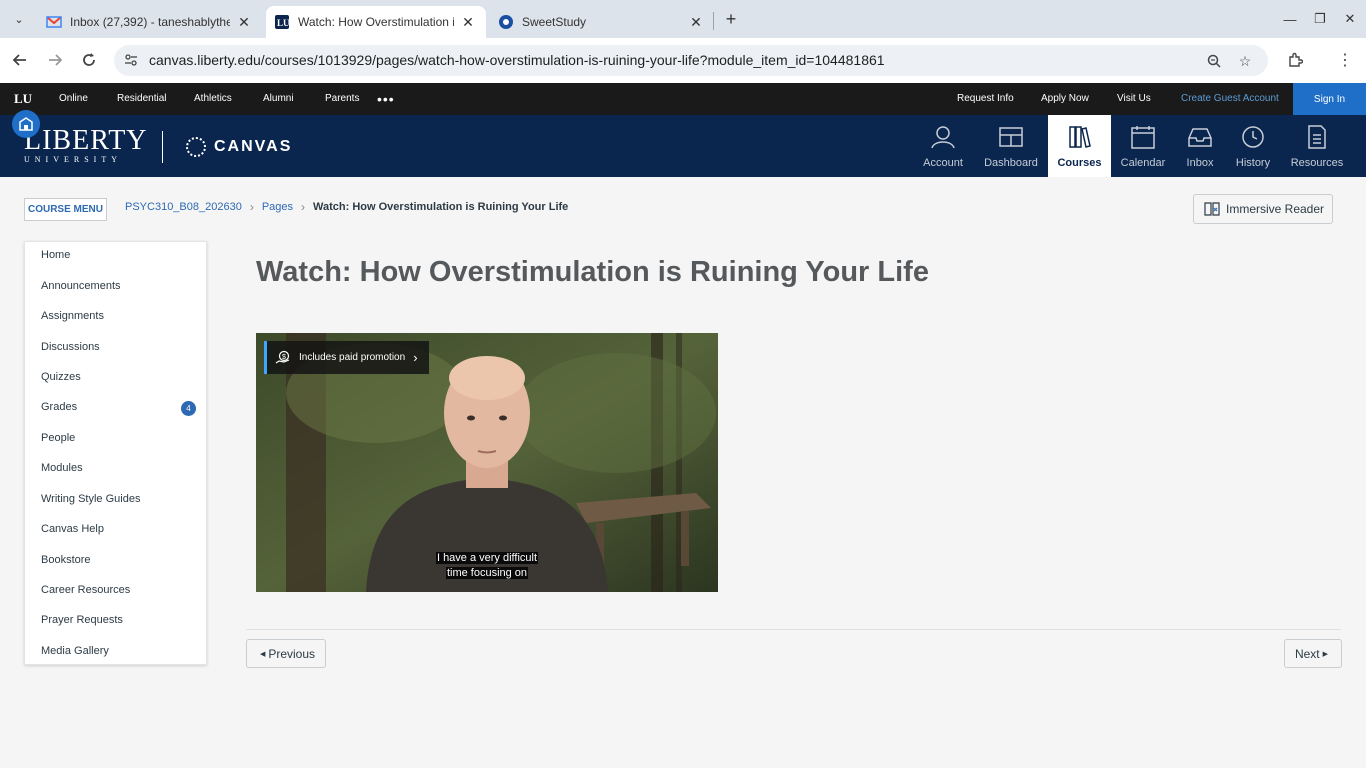 The height and width of the screenshot is (768, 1366). What do you see at coordinates (1079, 146) in the screenshot?
I see `global-nav-courses: Courses` at bounding box center [1079, 146].